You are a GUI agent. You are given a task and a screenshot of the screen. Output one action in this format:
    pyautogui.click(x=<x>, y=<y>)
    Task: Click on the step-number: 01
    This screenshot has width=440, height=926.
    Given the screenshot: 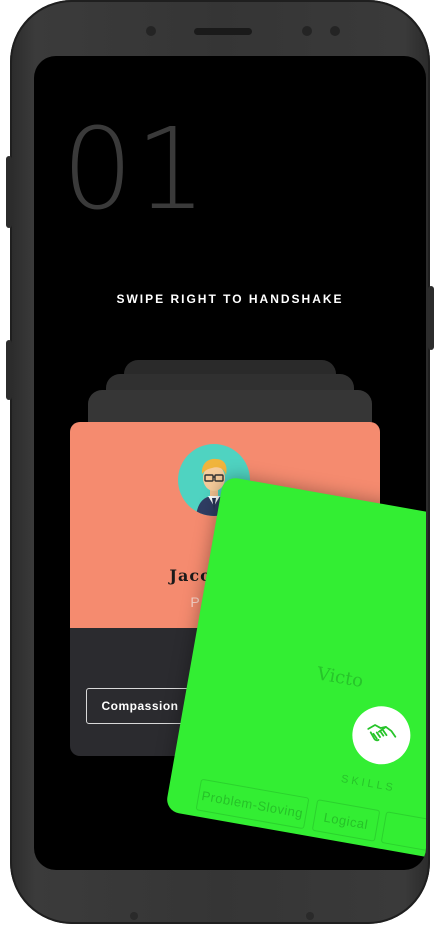 What is the action you would take?
    pyautogui.click(x=135, y=170)
    